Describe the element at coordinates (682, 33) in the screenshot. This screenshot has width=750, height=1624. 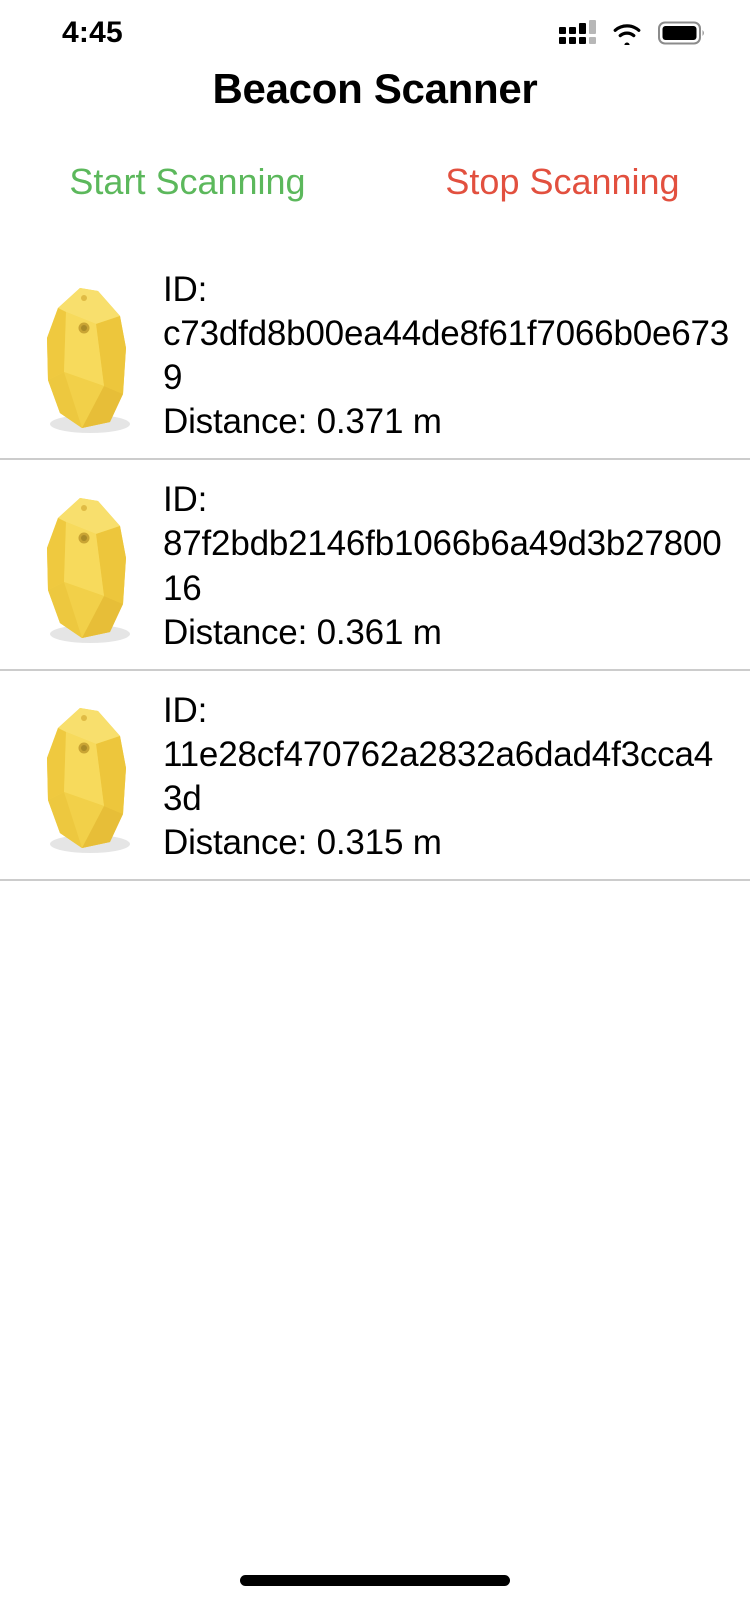
I see `battery-full-icon` at that location.